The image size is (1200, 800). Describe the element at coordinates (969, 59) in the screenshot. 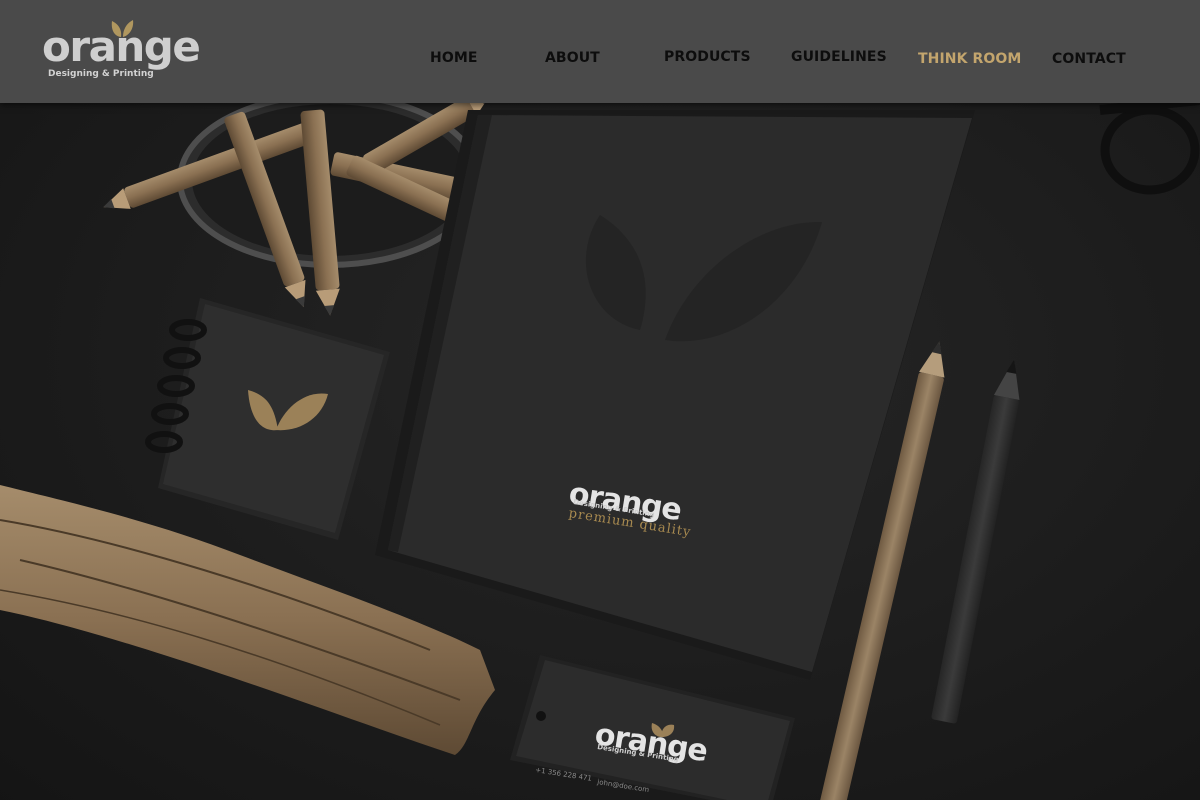

I see `nav-think-room: THINK ROOM` at that location.